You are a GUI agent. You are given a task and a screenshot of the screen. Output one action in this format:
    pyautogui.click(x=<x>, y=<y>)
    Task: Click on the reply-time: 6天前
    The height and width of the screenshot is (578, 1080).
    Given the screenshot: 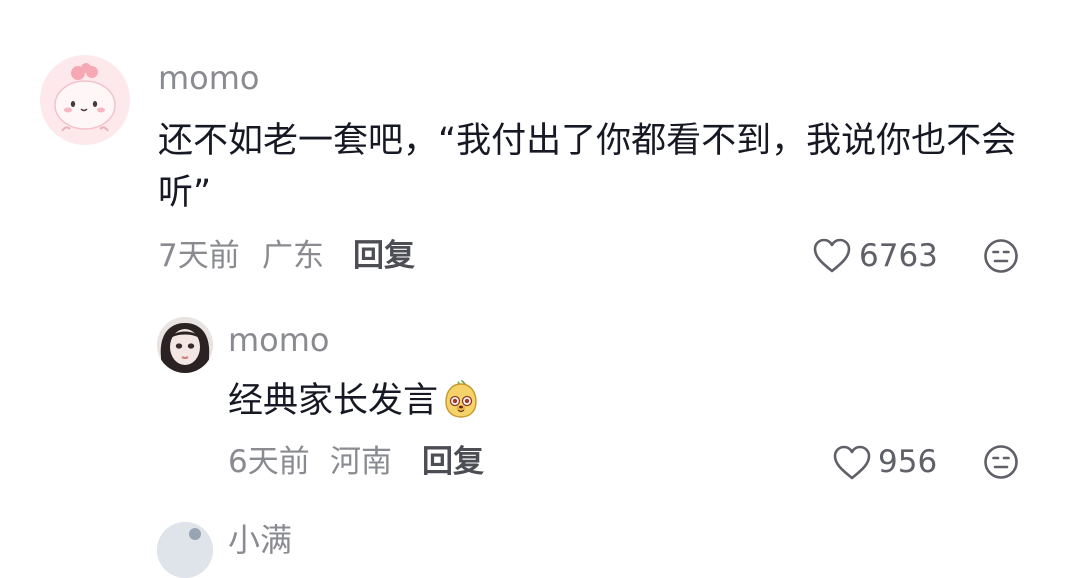 What is the action you would take?
    pyautogui.click(x=269, y=462)
    